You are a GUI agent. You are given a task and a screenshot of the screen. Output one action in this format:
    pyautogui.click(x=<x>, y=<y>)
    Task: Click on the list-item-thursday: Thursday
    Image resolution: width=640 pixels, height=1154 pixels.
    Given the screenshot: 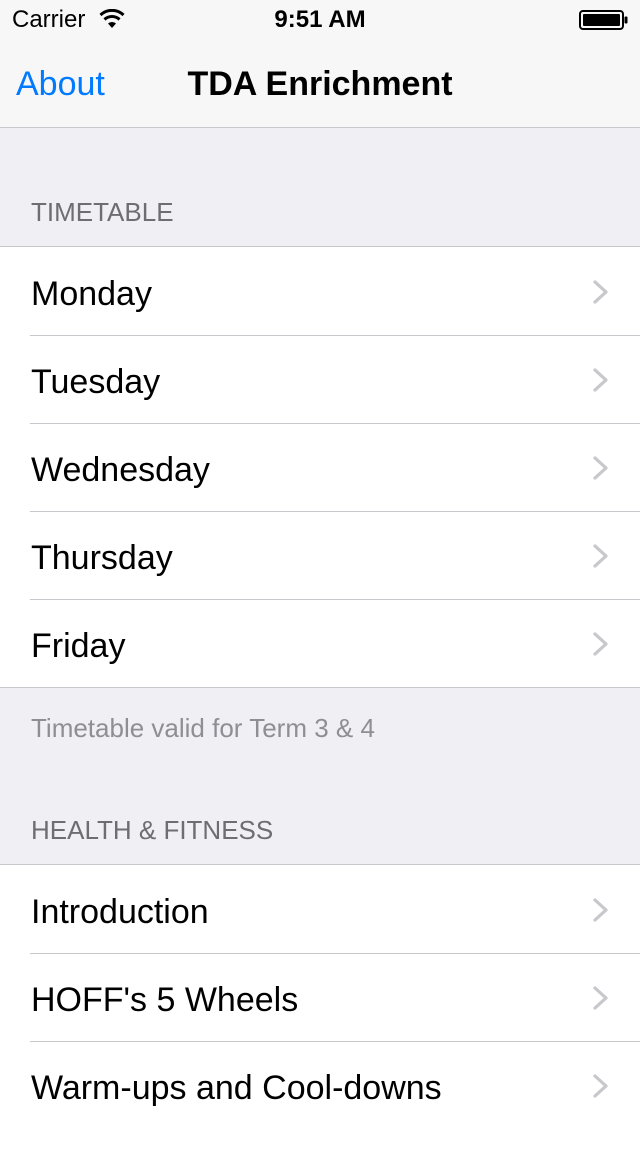 What is the action you would take?
    pyautogui.click(x=320, y=555)
    